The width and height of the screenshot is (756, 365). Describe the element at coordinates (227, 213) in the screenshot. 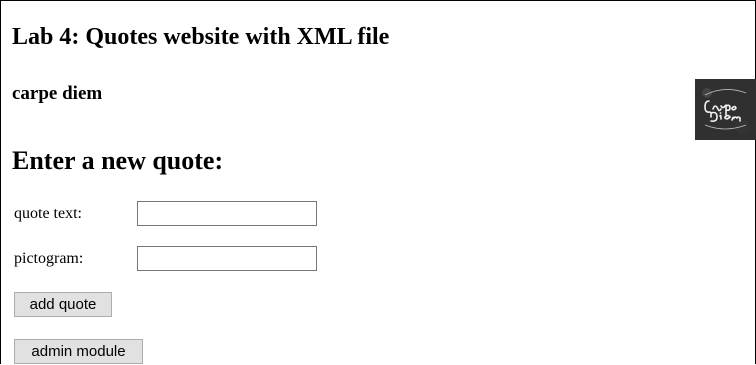

I see `quote-text-input` at that location.